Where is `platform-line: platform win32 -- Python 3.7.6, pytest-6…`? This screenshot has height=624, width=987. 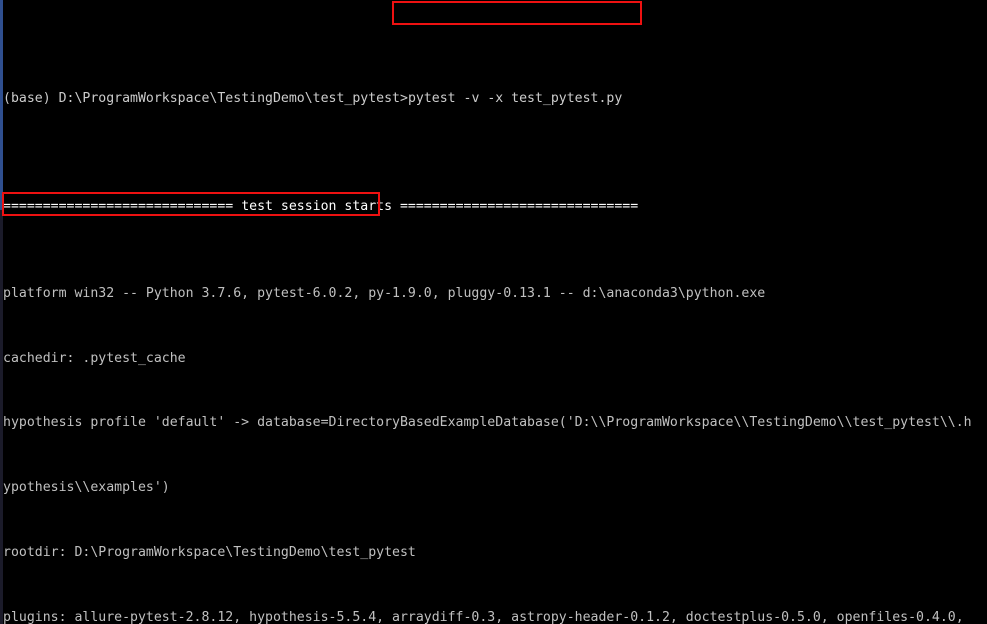
platform-line: platform win32 -- Python 3.7.6, pytest-6… is located at coordinates (384, 293).